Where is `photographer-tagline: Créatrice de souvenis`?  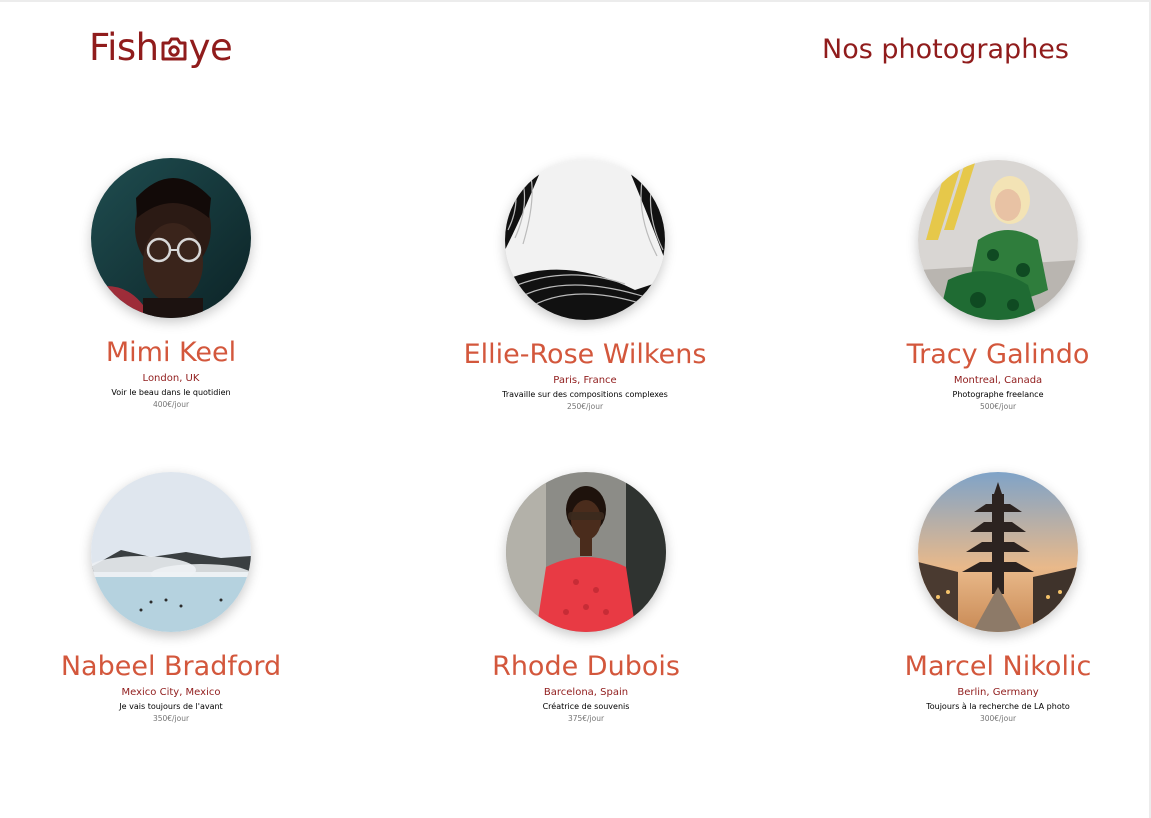
photographer-tagline: Créatrice de souvenis is located at coordinates (586, 706).